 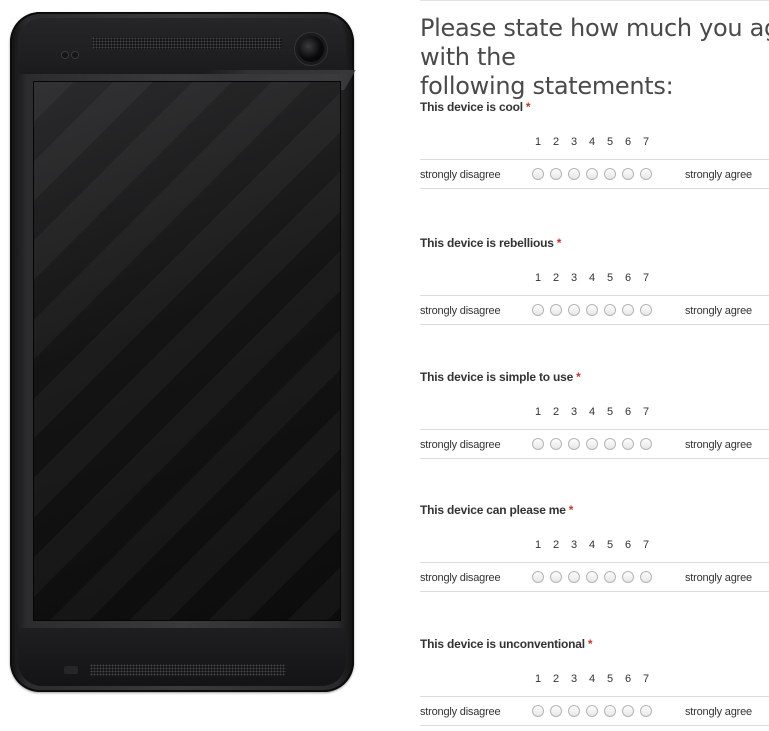 What do you see at coordinates (493, 510) in the screenshot?
I see `question-text: This device can please me` at bounding box center [493, 510].